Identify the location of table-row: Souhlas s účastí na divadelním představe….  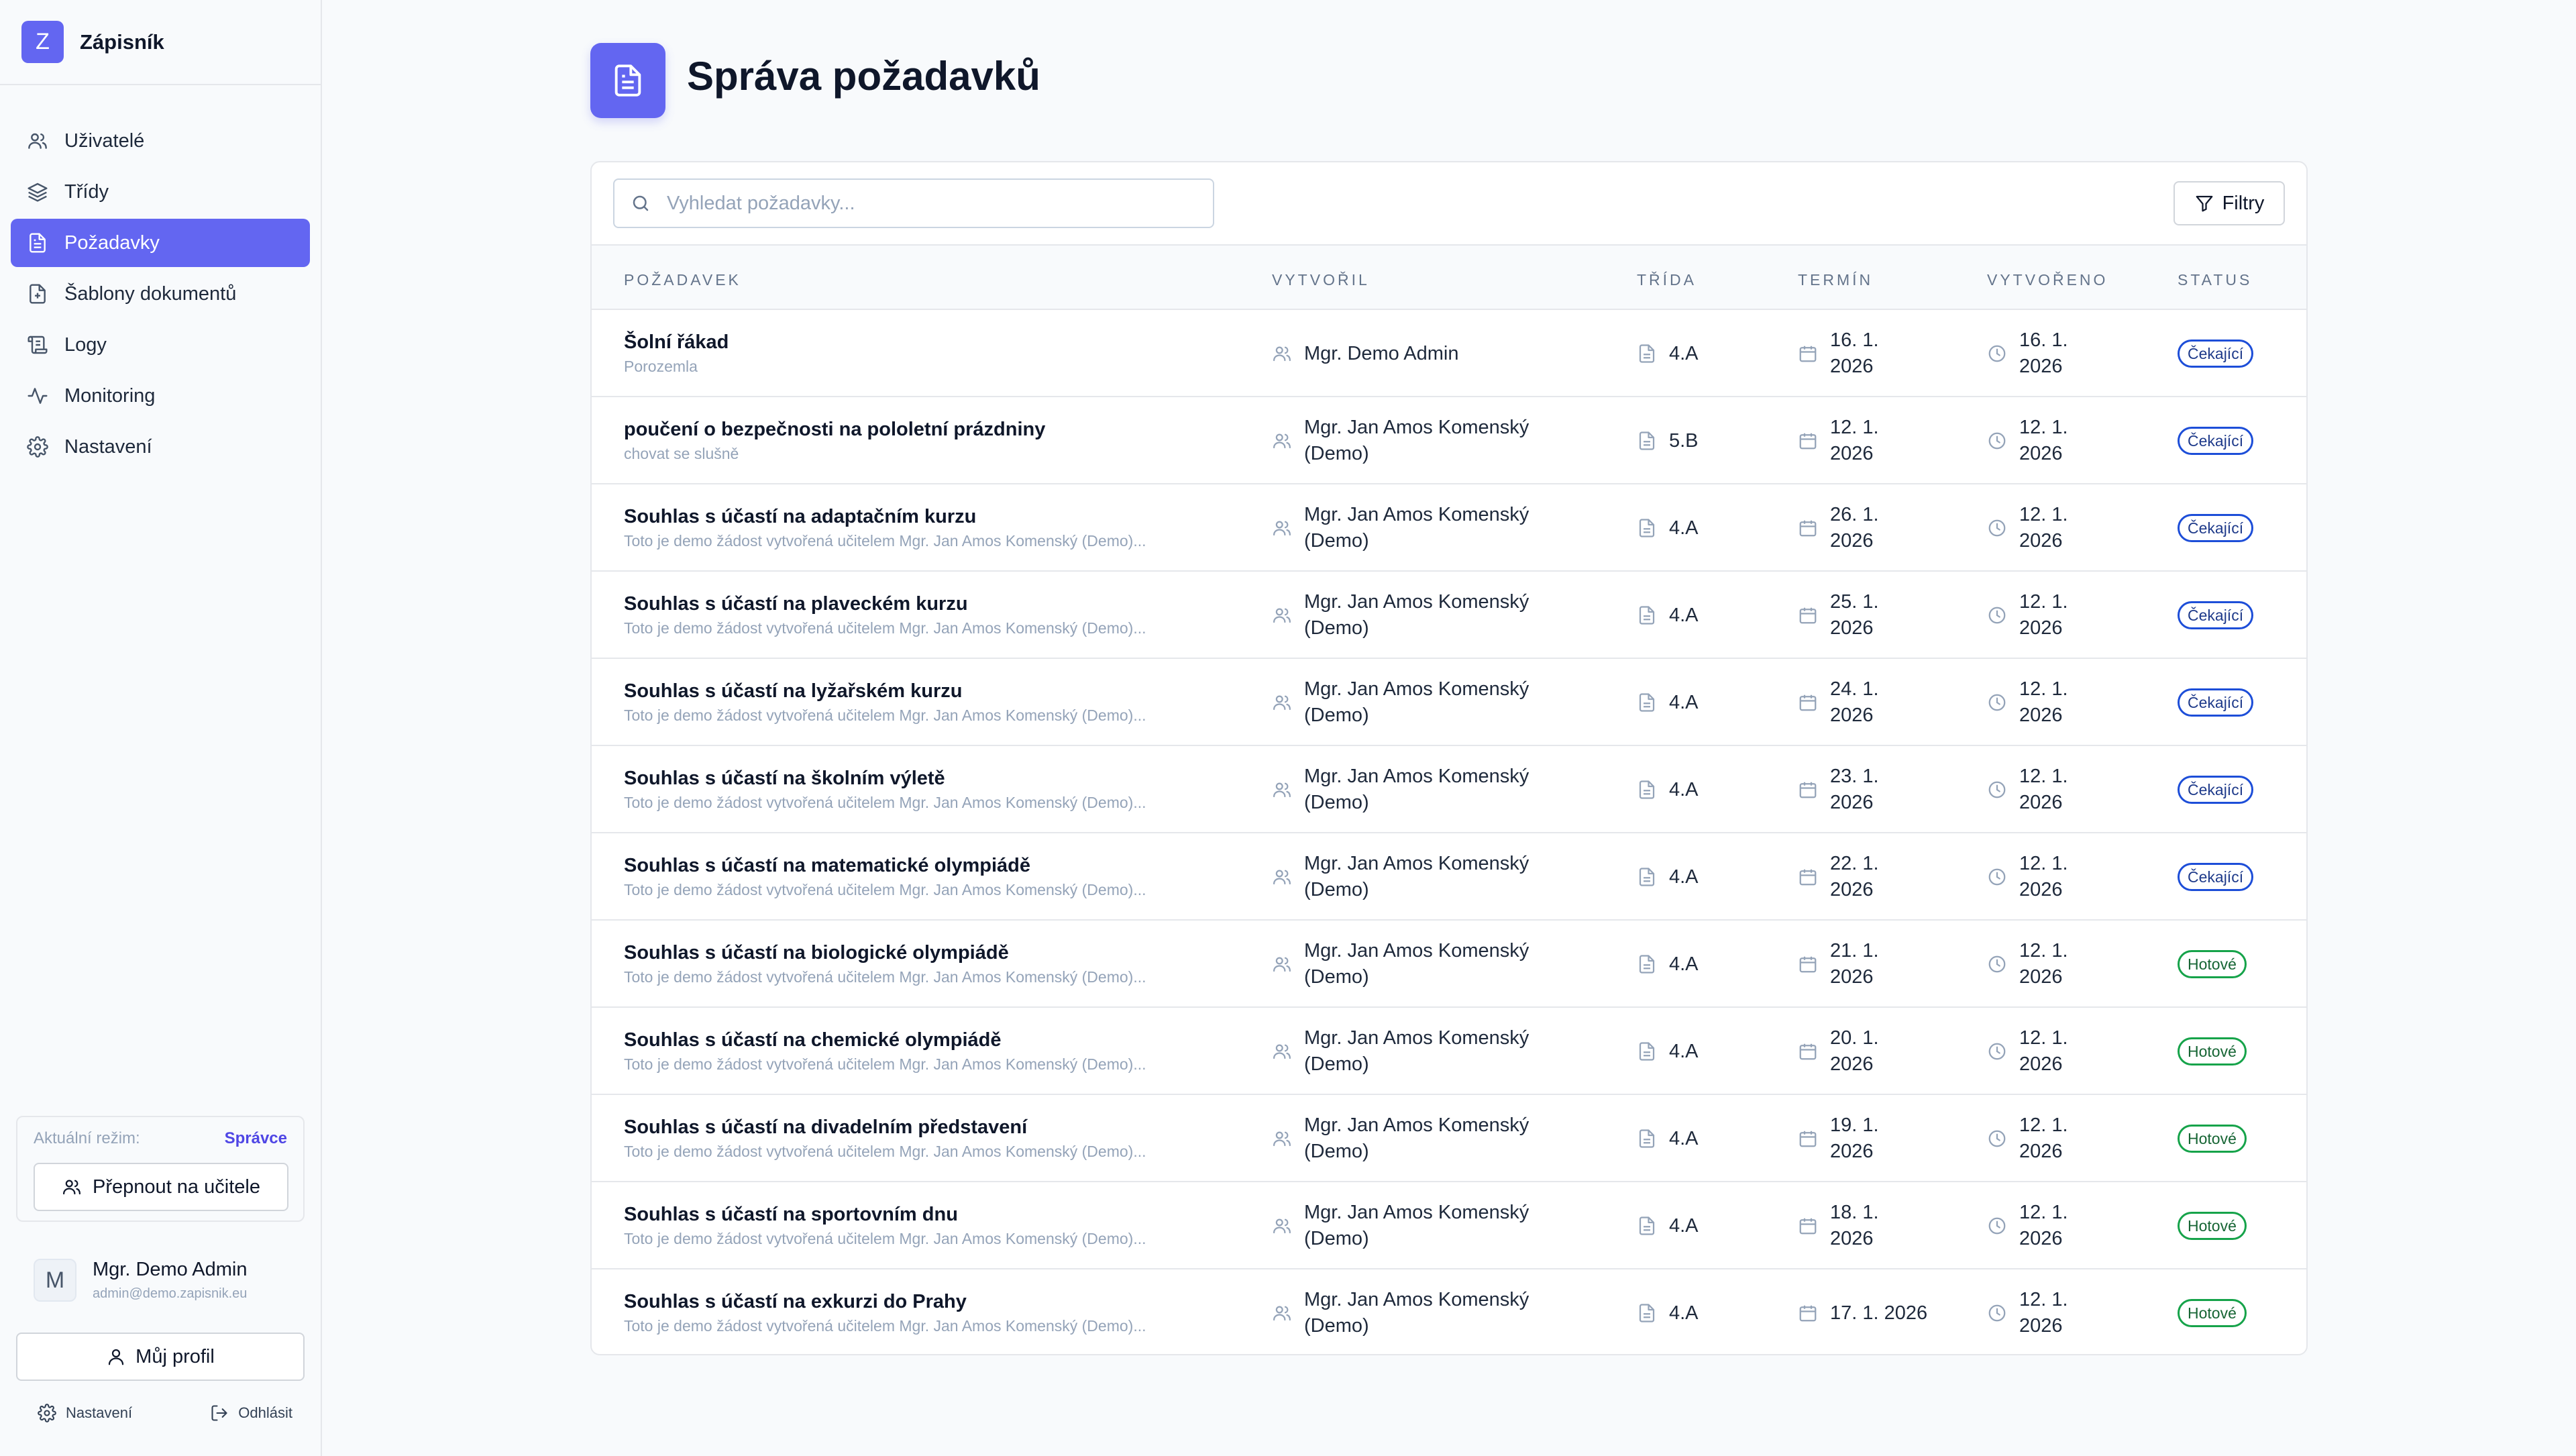
(1449, 1139).